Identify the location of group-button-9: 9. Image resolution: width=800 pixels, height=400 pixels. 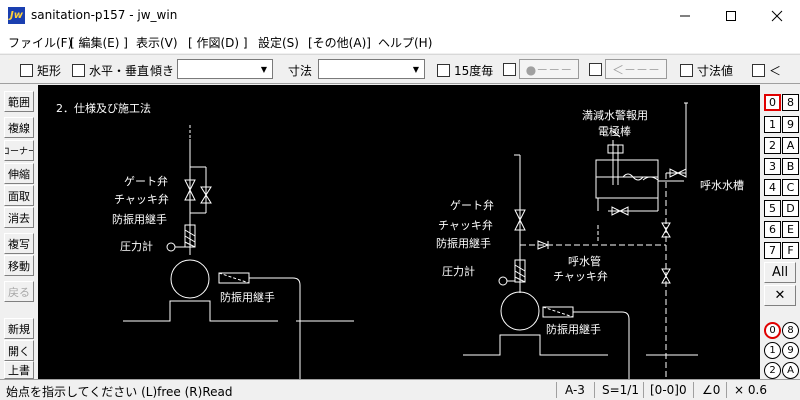
(790, 350).